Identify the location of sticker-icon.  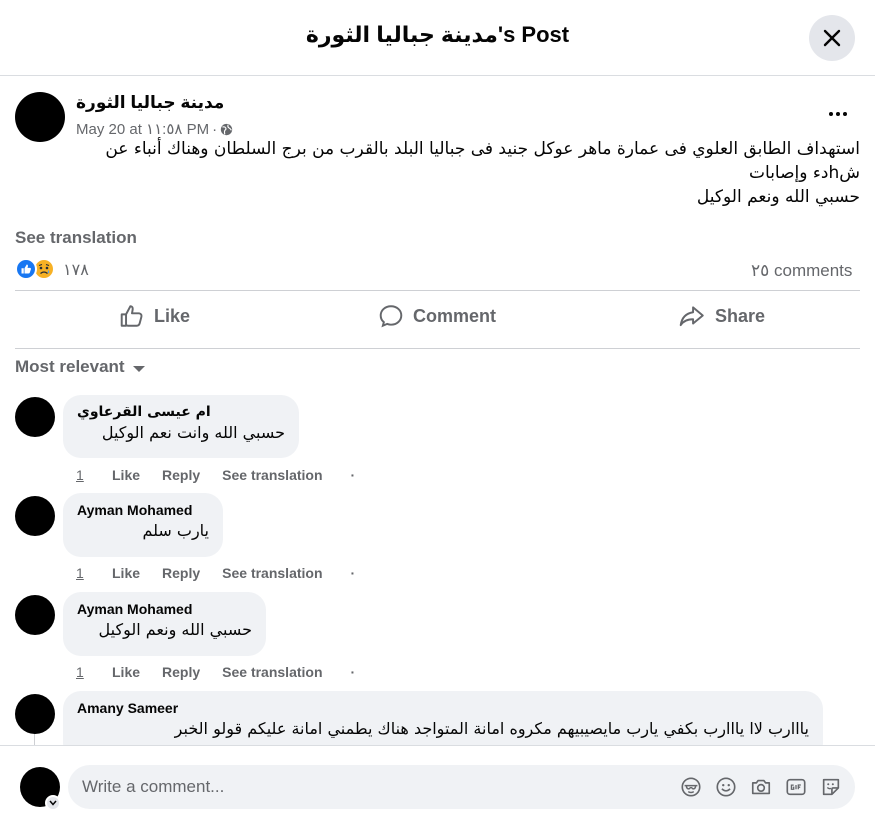
(830, 787).